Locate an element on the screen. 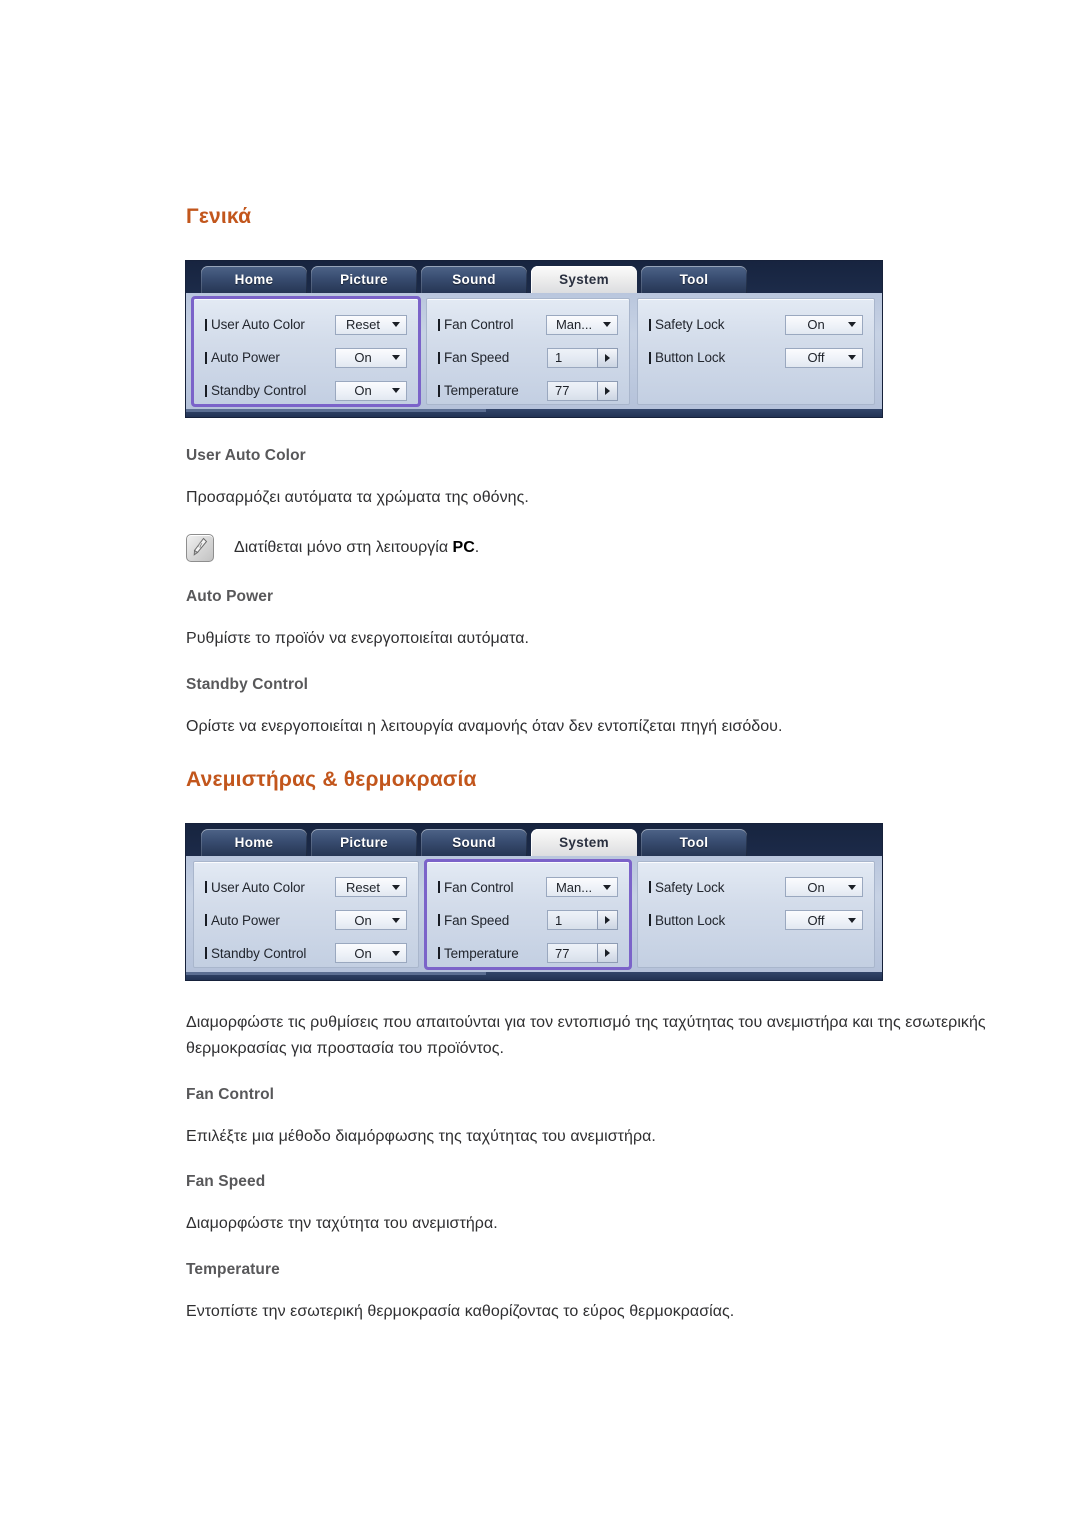  subsection-title-temperature: Temperature is located at coordinates (233, 1270).